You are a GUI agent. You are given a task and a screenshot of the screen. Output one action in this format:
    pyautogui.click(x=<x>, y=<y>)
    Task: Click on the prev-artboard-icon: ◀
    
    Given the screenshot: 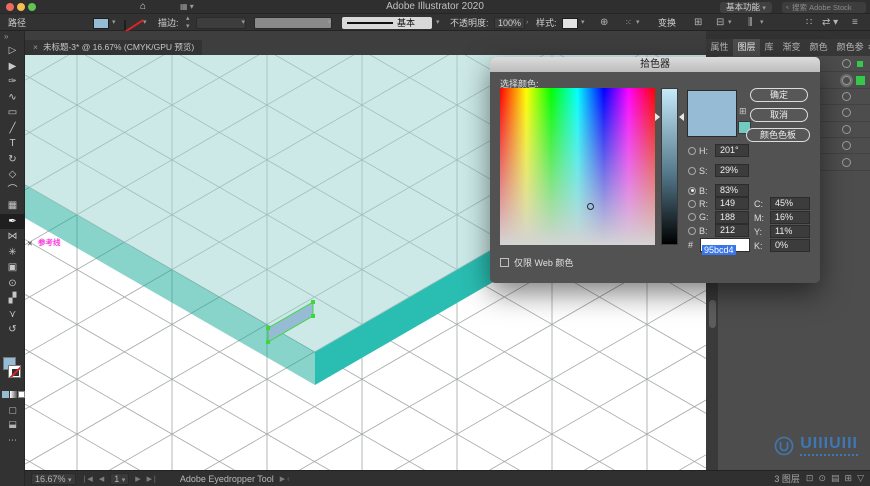 What is the action you would take?
    pyautogui.click(x=101, y=479)
    